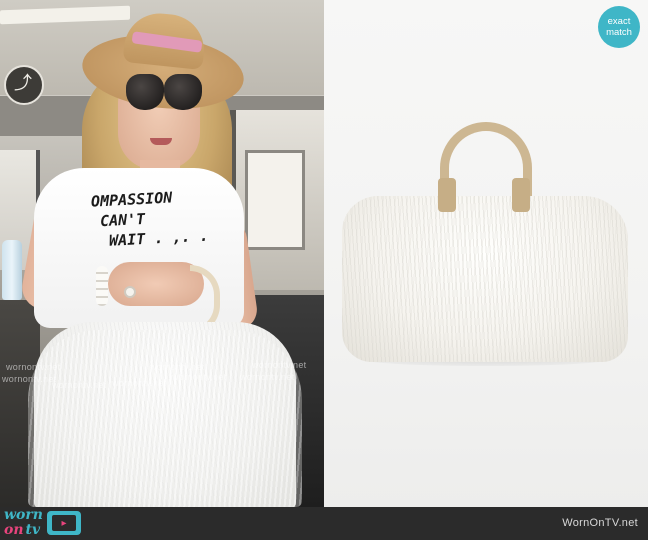 The width and height of the screenshot is (648, 540). Describe the element at coordinates (145, 92) in the screenshot. I see `sunglasses-left-lens` at that location.